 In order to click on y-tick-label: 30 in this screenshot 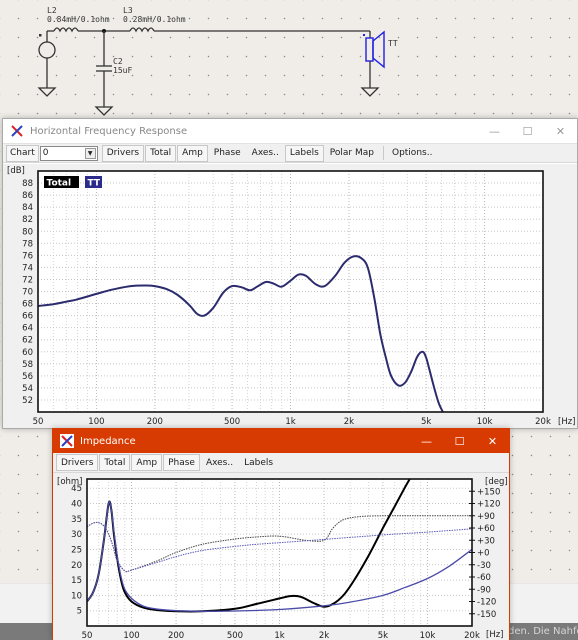, I will do `click(76, 535)`.